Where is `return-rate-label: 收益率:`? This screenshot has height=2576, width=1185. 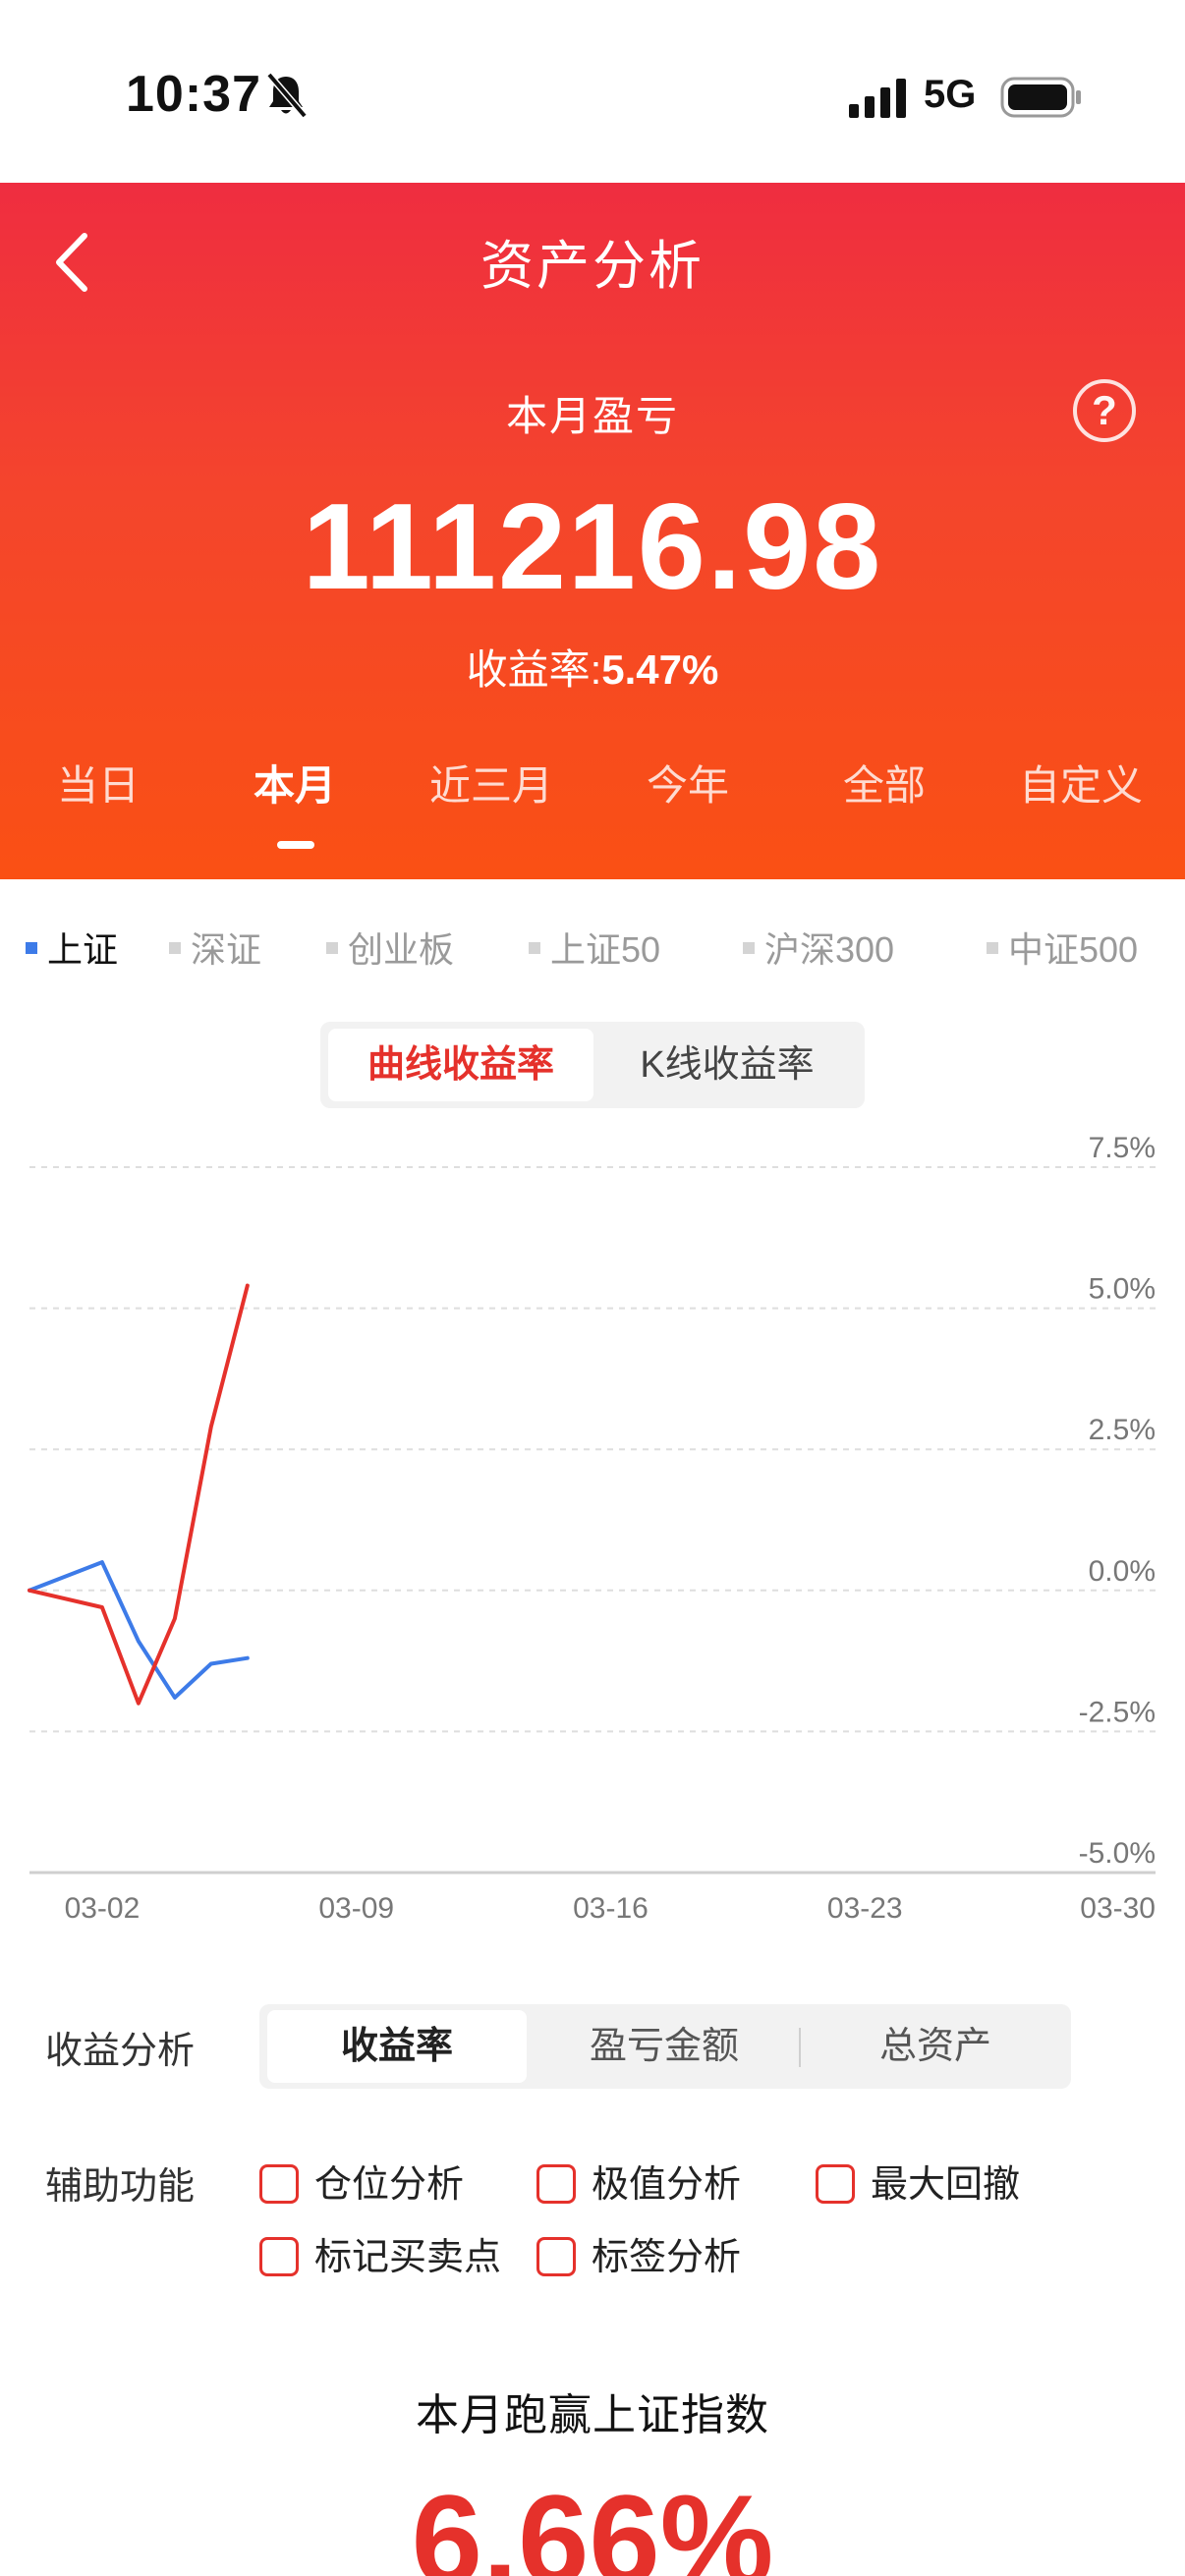 return-rate-label: 收益率: is located at coordinates (534, 669).